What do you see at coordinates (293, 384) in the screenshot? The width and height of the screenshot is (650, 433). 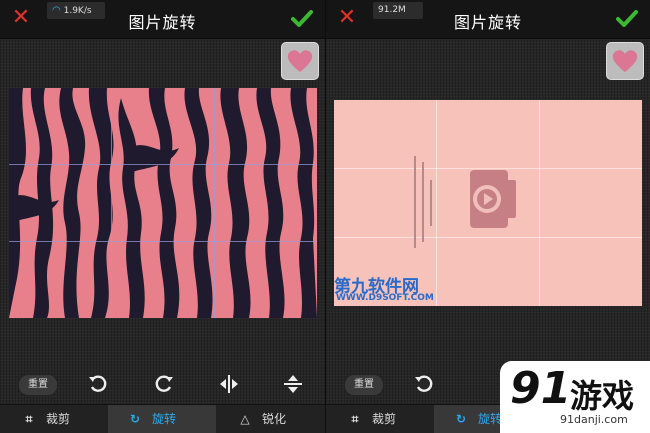 I see `flip-vertical-icon` at bounding box center [293, 384].